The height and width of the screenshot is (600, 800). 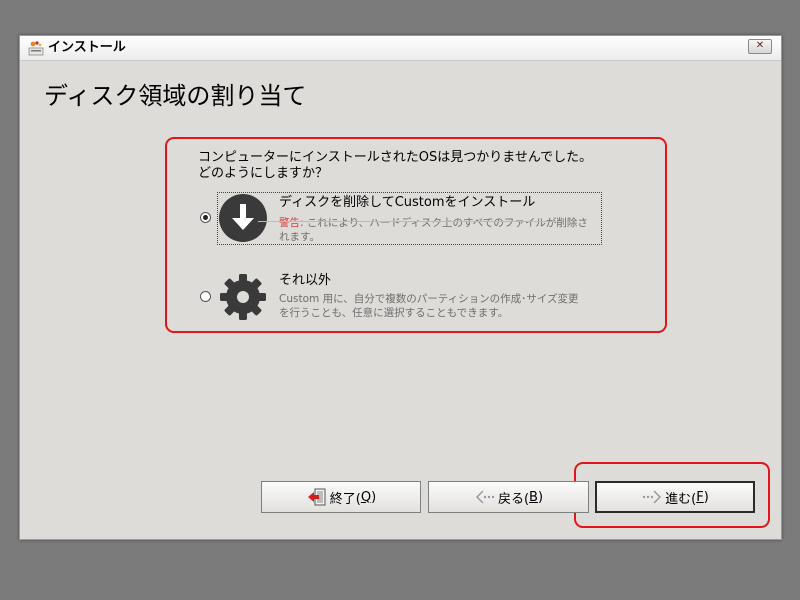 What do you see at coordinates (305, 280) in the screenshot?
I see `option-something-else-title: それ以外` at bounding box center [305, 280].